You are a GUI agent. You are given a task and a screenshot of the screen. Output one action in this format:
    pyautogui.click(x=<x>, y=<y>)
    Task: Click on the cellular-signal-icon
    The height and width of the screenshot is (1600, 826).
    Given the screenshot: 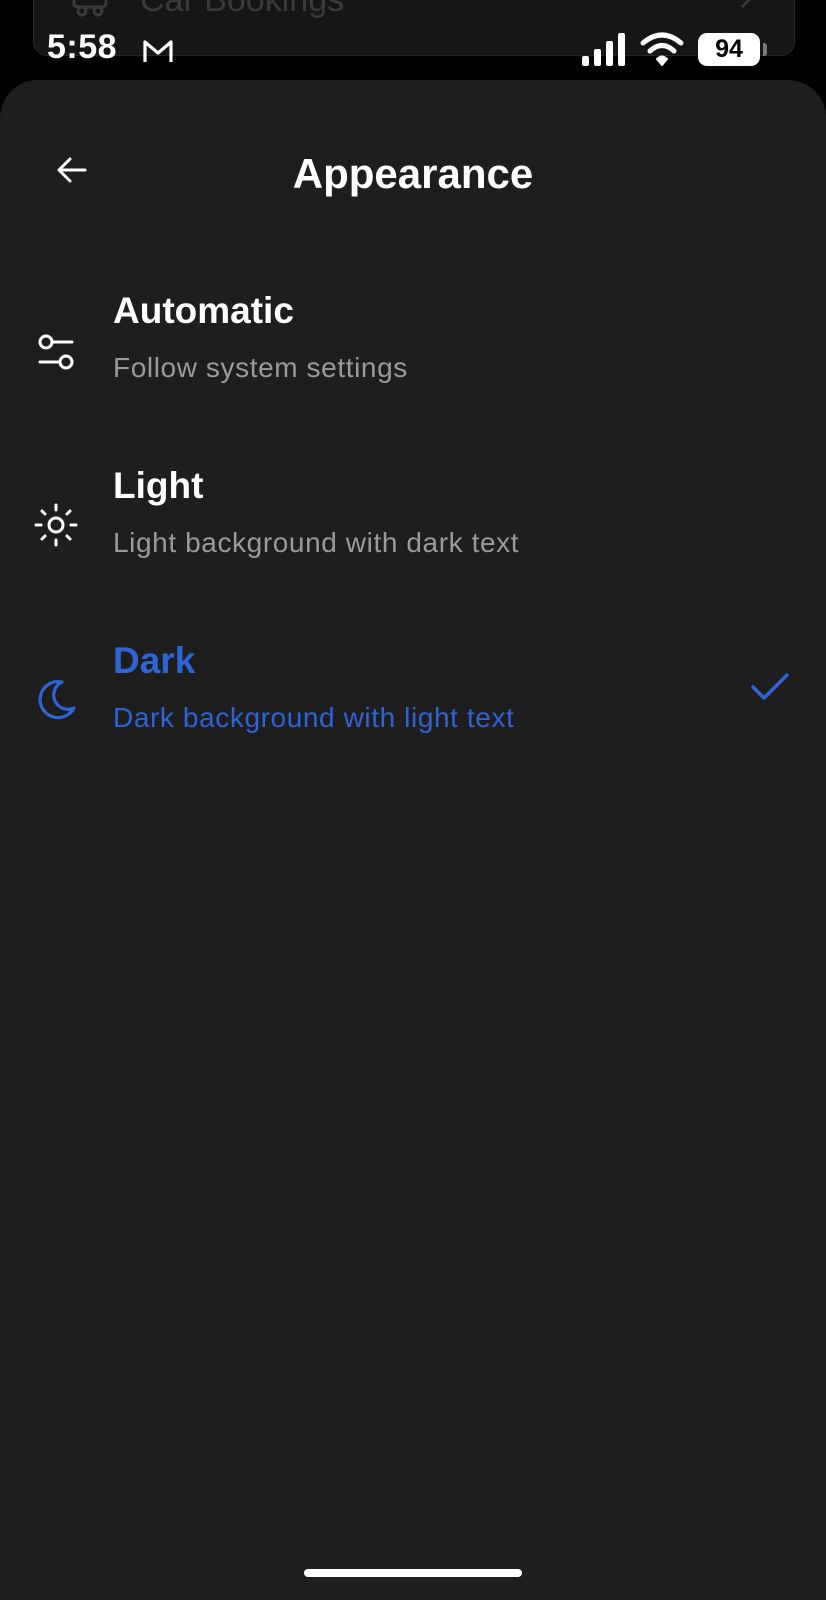 What is the action you would take?
    pyautogui.click(x=603, y=49)
    